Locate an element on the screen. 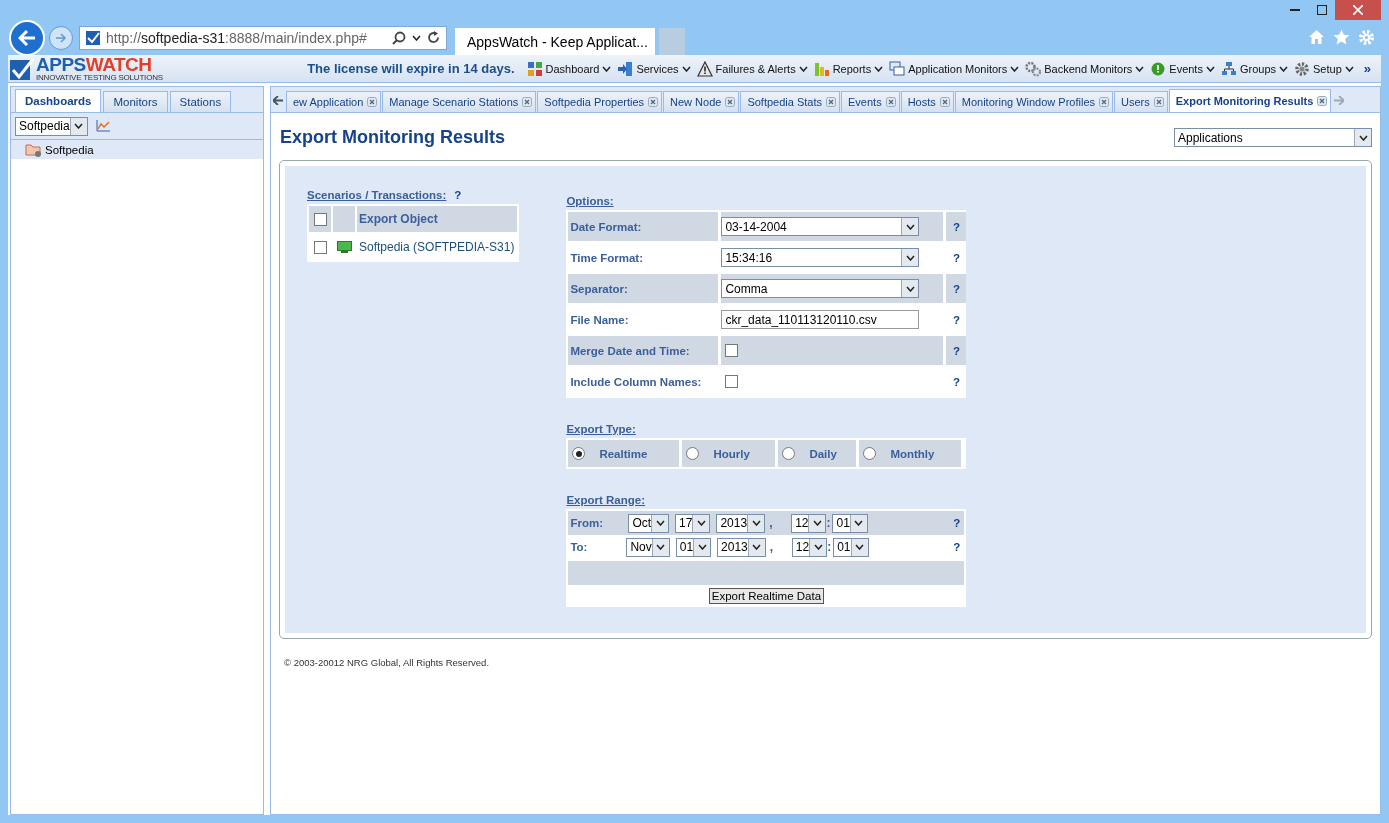 This screenshot has height=823, width=1389. dashboard-select: Softpedia is located at coordinates (51, 126).